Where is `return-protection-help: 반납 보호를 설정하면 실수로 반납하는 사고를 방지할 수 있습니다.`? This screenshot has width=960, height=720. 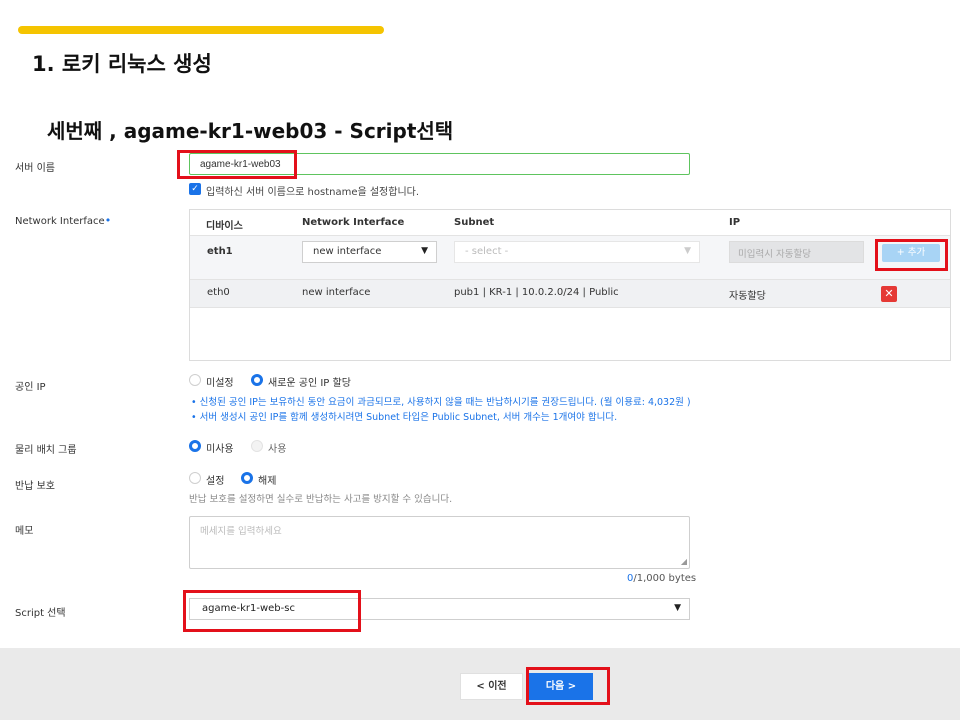
return-protection-help: 반납 보호를 설정하면 실수로 반납하는 사고를 방지할 수 있습니다. is located at coordinates (321, 499).